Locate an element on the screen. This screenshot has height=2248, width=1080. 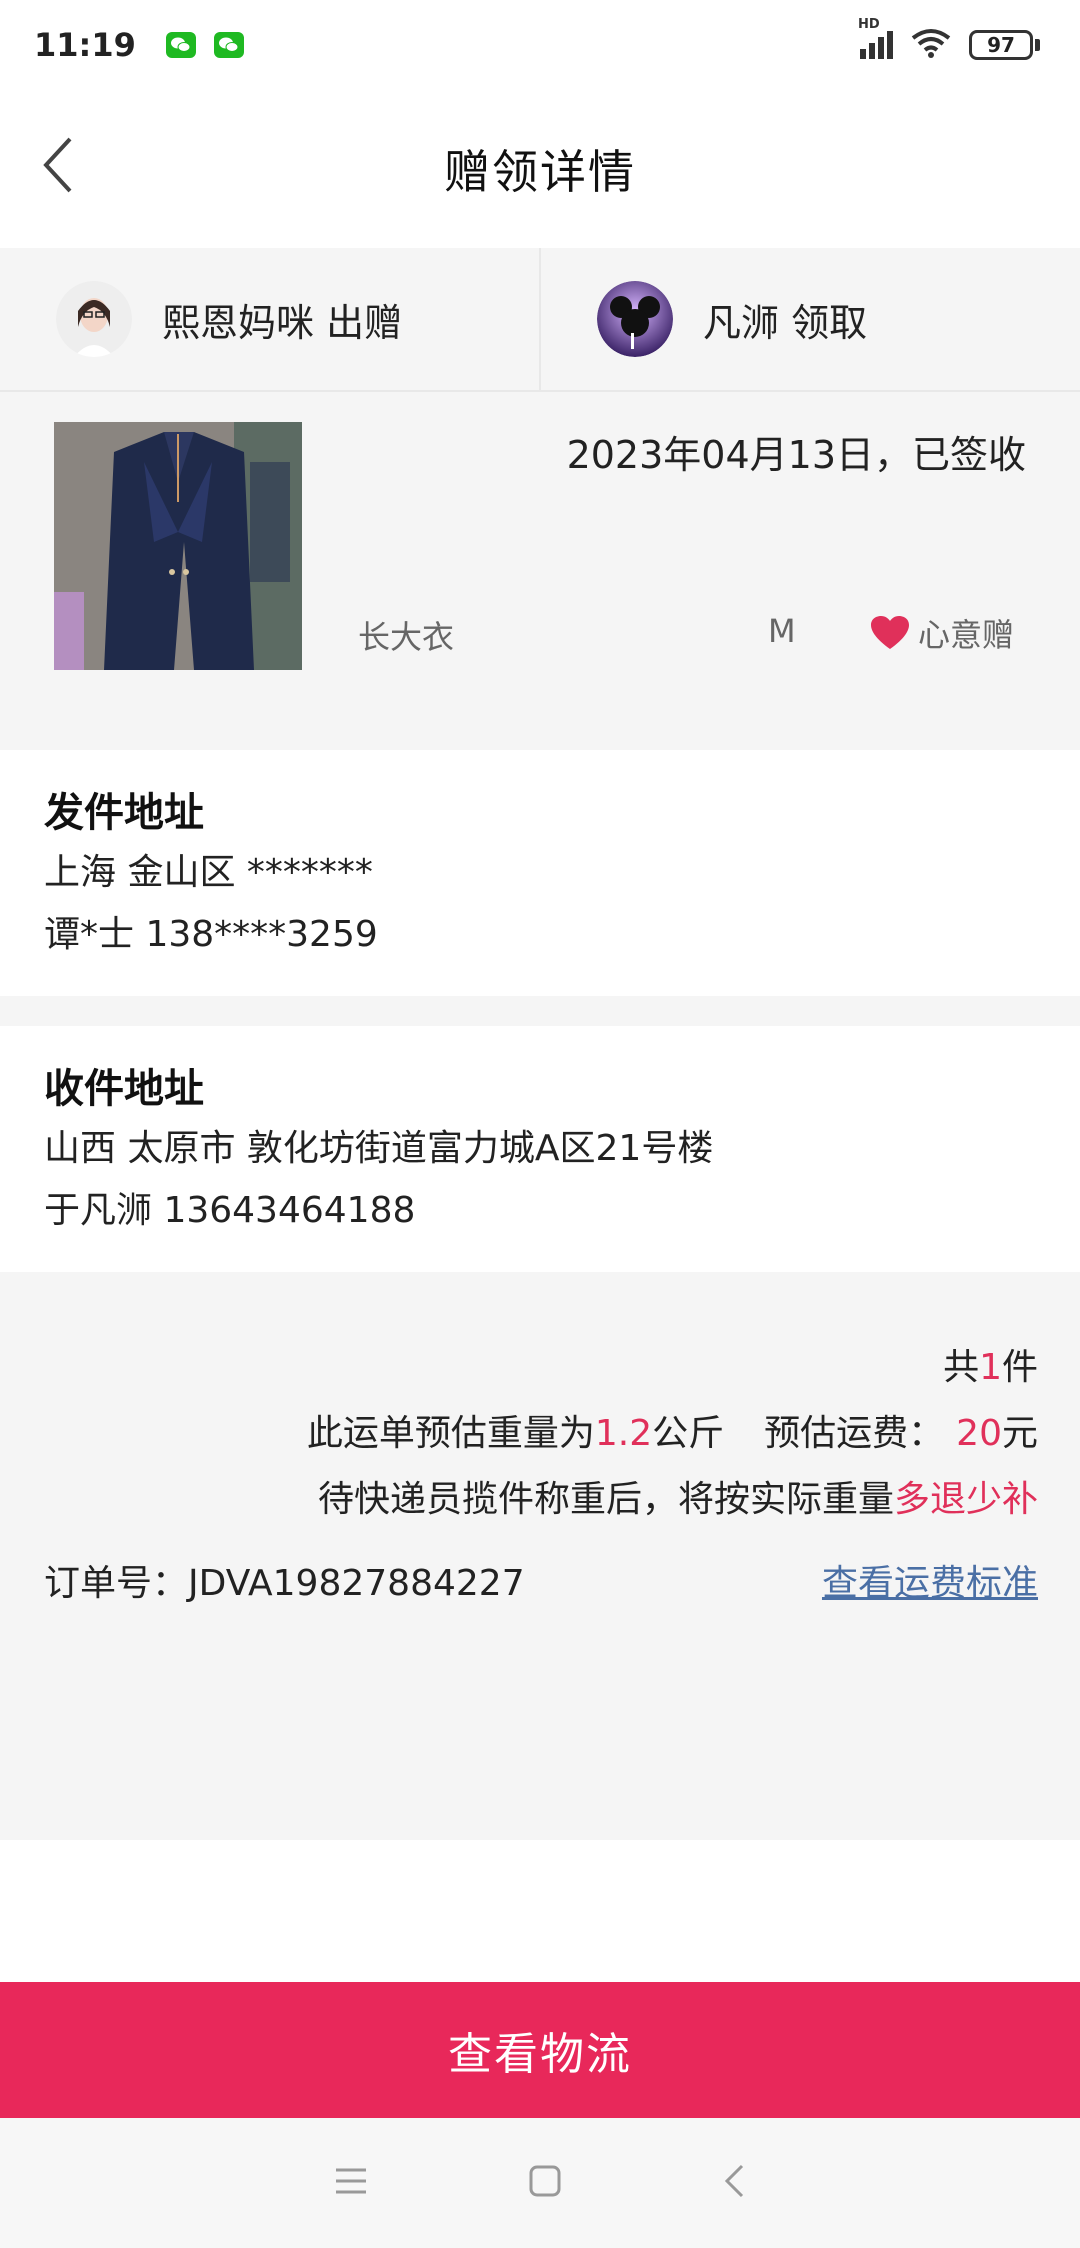
section-divider is located at coordinates (540, 1011).